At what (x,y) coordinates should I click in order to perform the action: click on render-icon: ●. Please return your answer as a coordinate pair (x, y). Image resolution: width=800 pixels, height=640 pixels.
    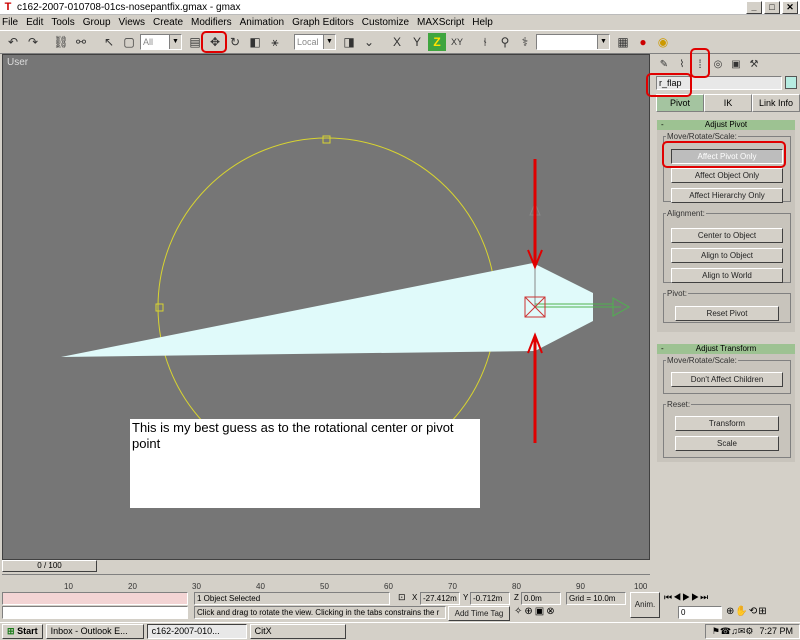
    Looking at the image, I should click on (643, 42).